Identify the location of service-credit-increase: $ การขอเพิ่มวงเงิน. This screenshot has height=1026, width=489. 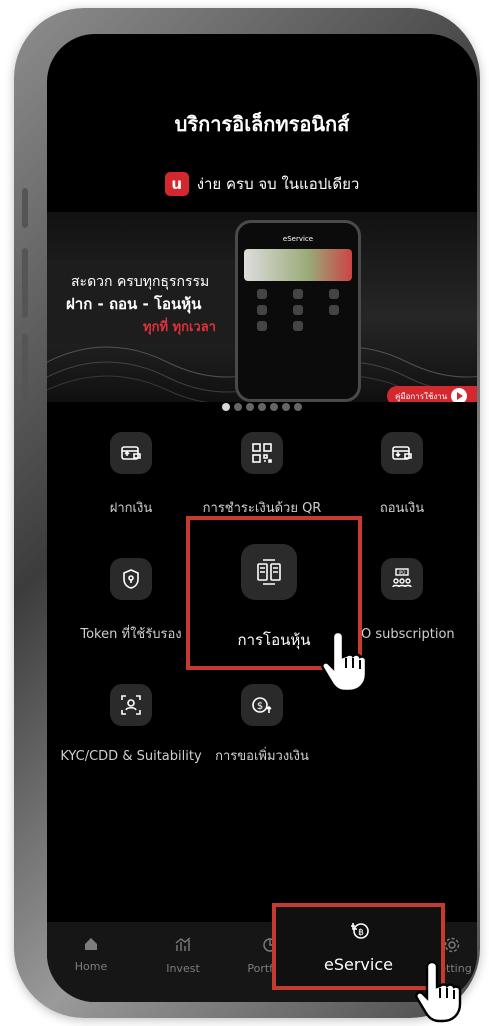
(262, 725).